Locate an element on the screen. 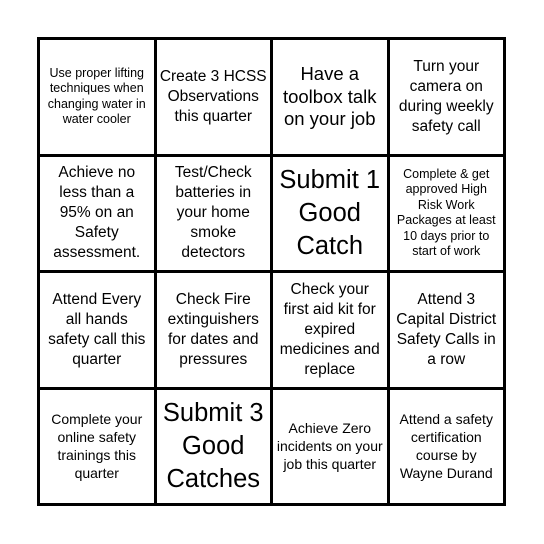 The image size is (544, 544). bingo-cell: Have a toolbox talk on your job is located at coordinates (330, 97).